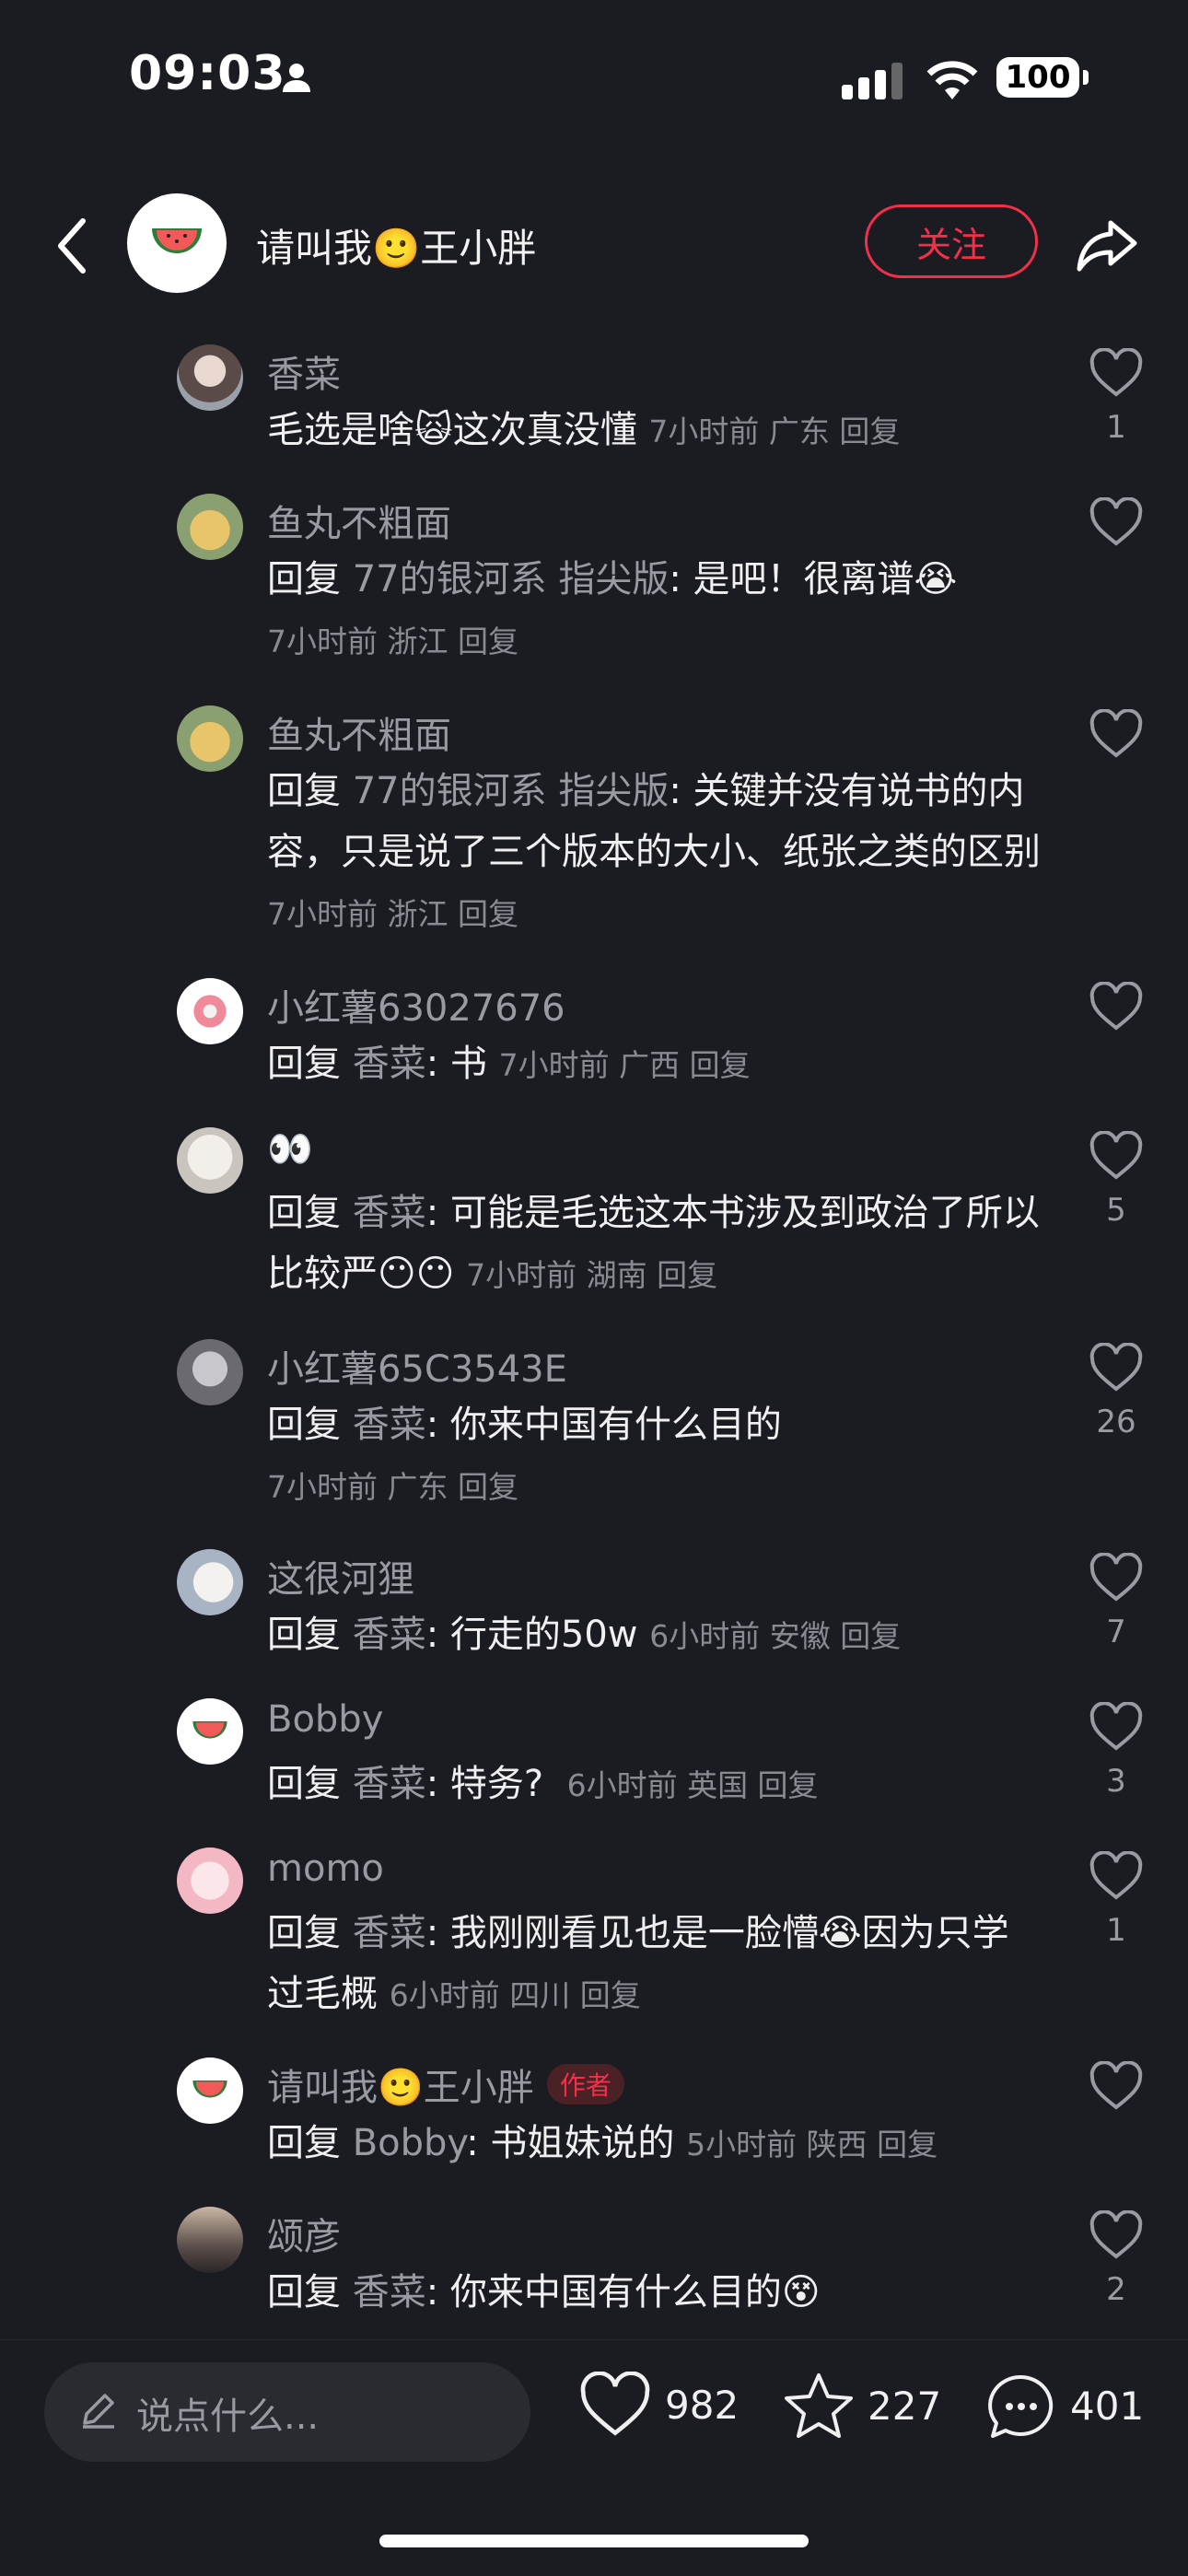 The image size is (1188, 2576). Describe the element at coordinates (543, 1784) in the screenshot. I see `comment-text: 回复 香菜: 特务? 6小时前 英国 回复` at that location.